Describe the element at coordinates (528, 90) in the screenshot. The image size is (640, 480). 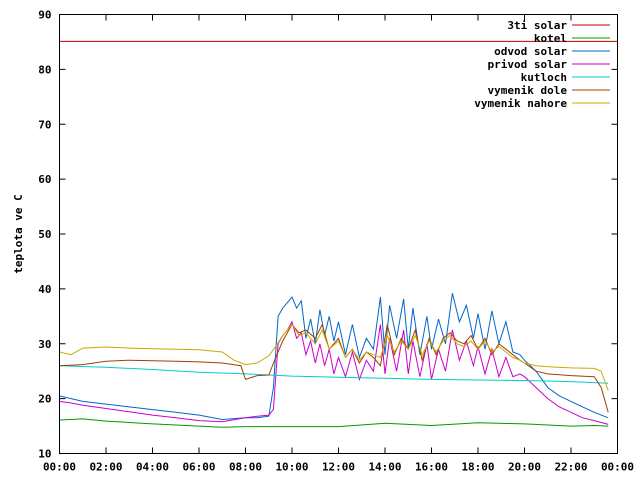
I see `legend-label-vymenik-dole: vymenik dole` at that location.